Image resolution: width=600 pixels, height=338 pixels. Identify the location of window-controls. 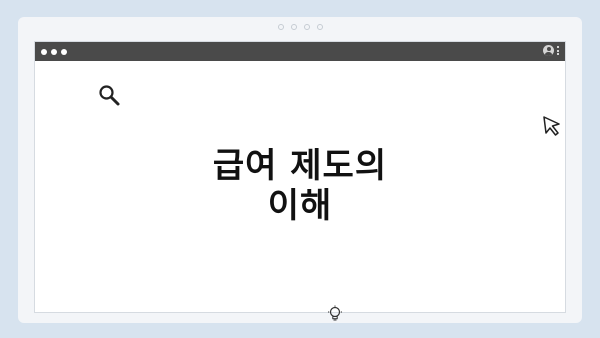
(54, 51).